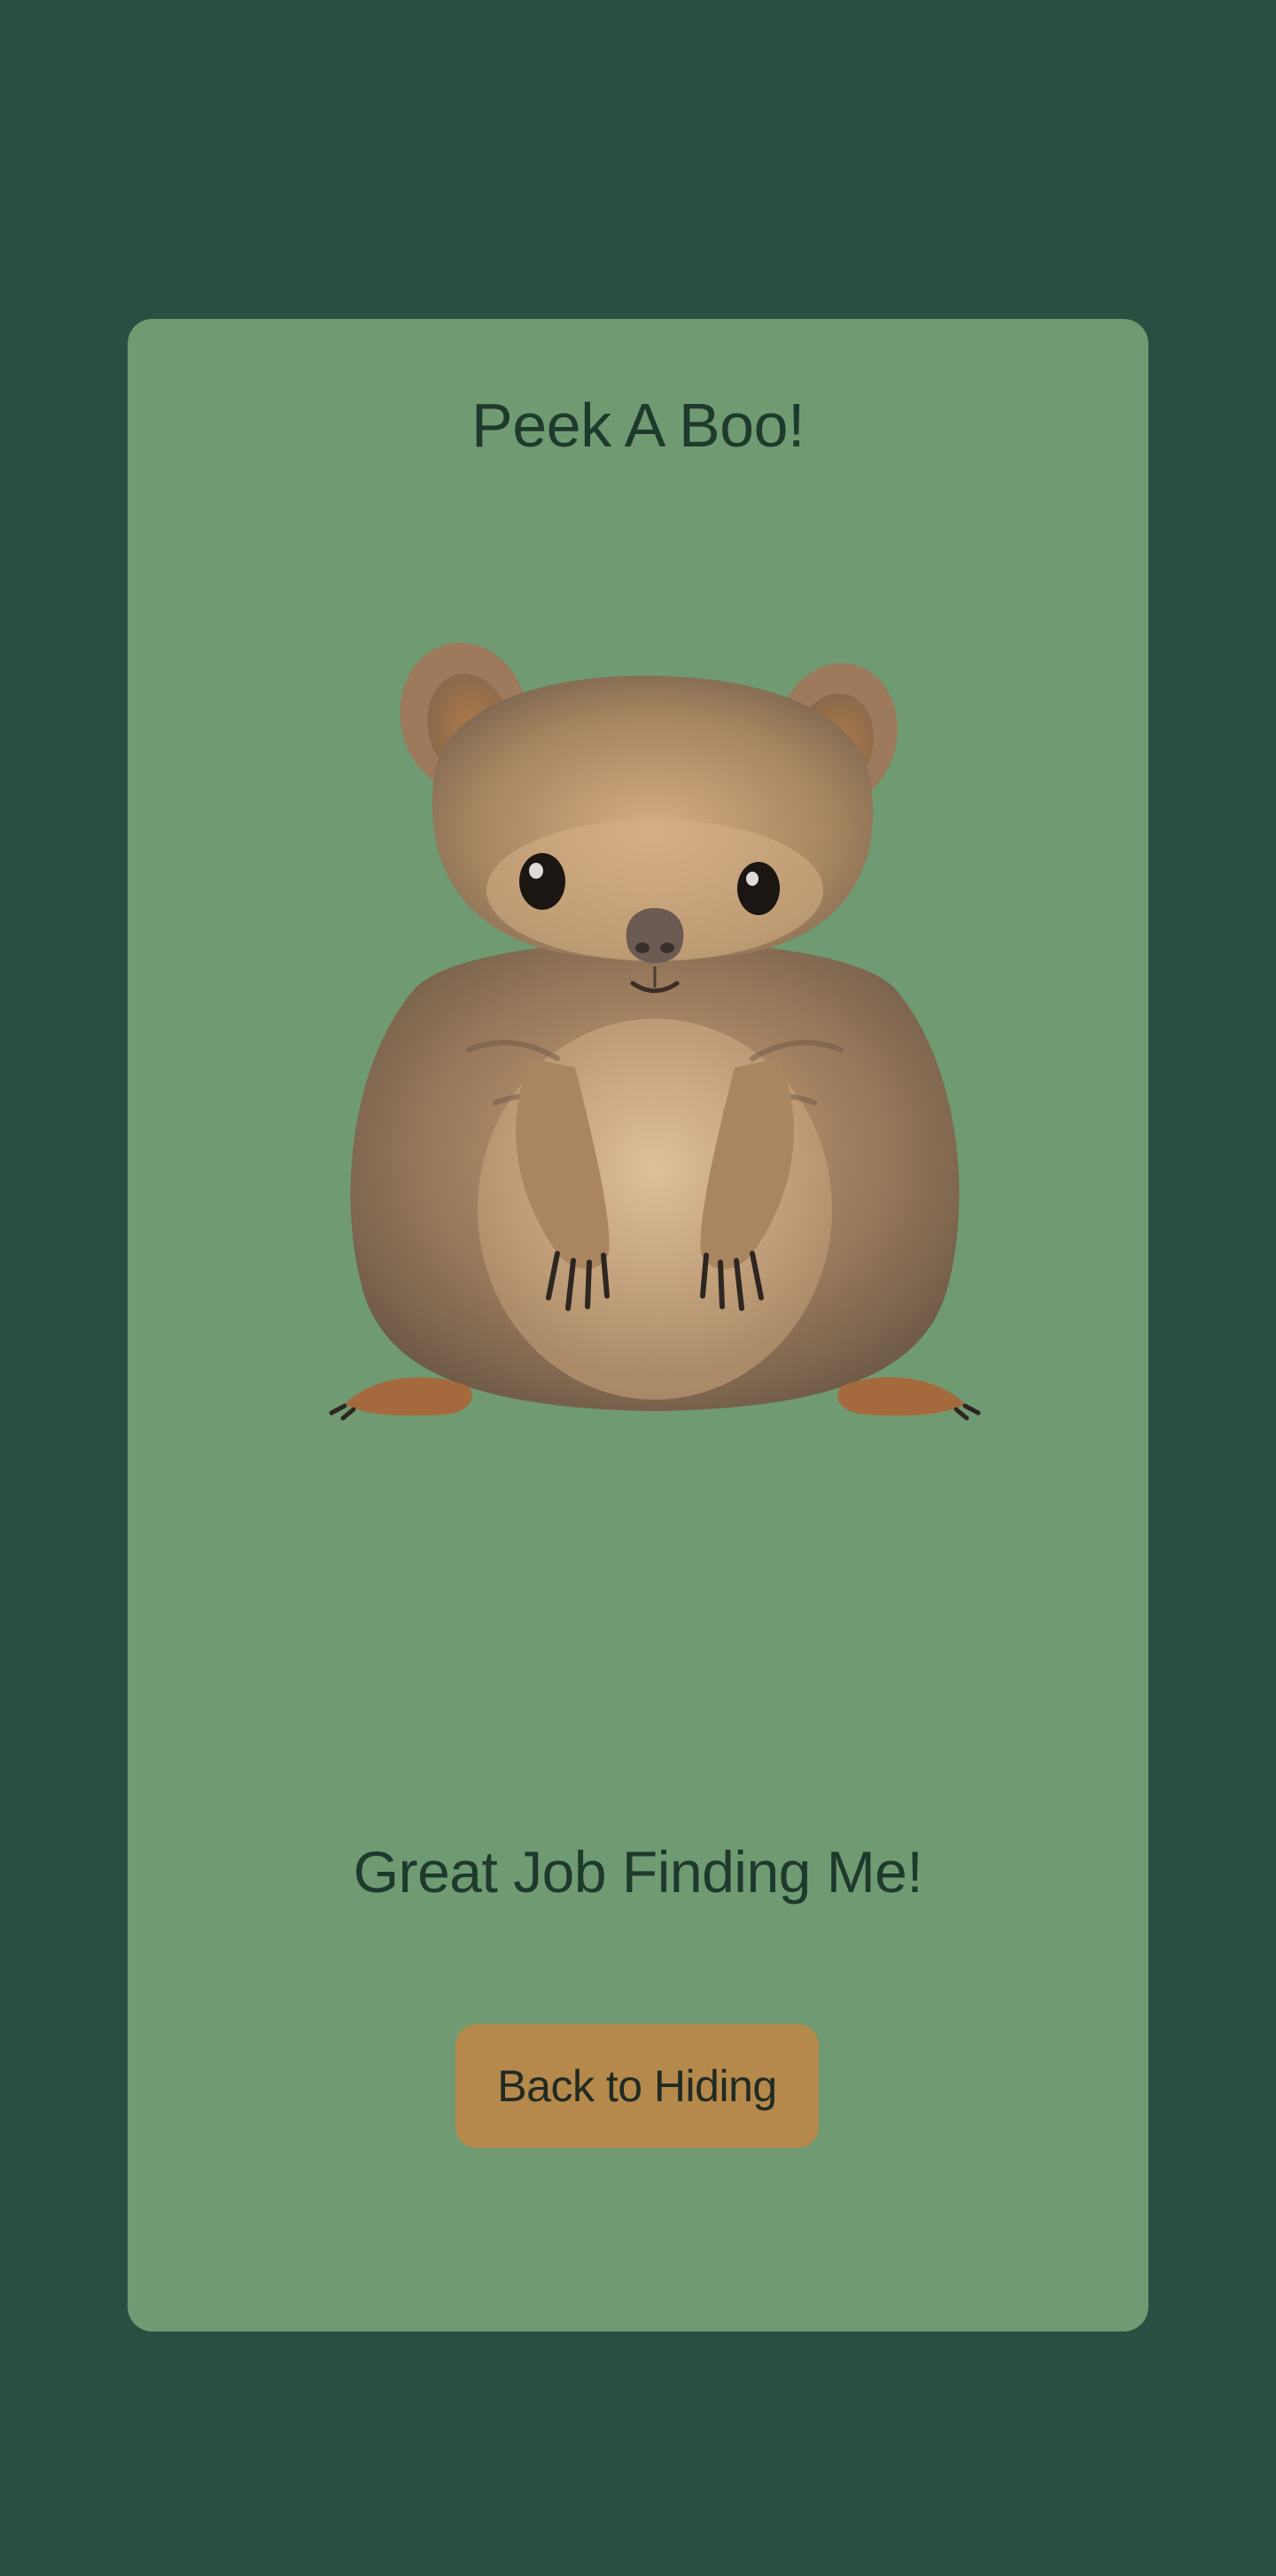 The width and height of the screenshot is (1276, 2576). I want to click on back-to-hiding-button: Back to Hiding, so click(637, 2086).